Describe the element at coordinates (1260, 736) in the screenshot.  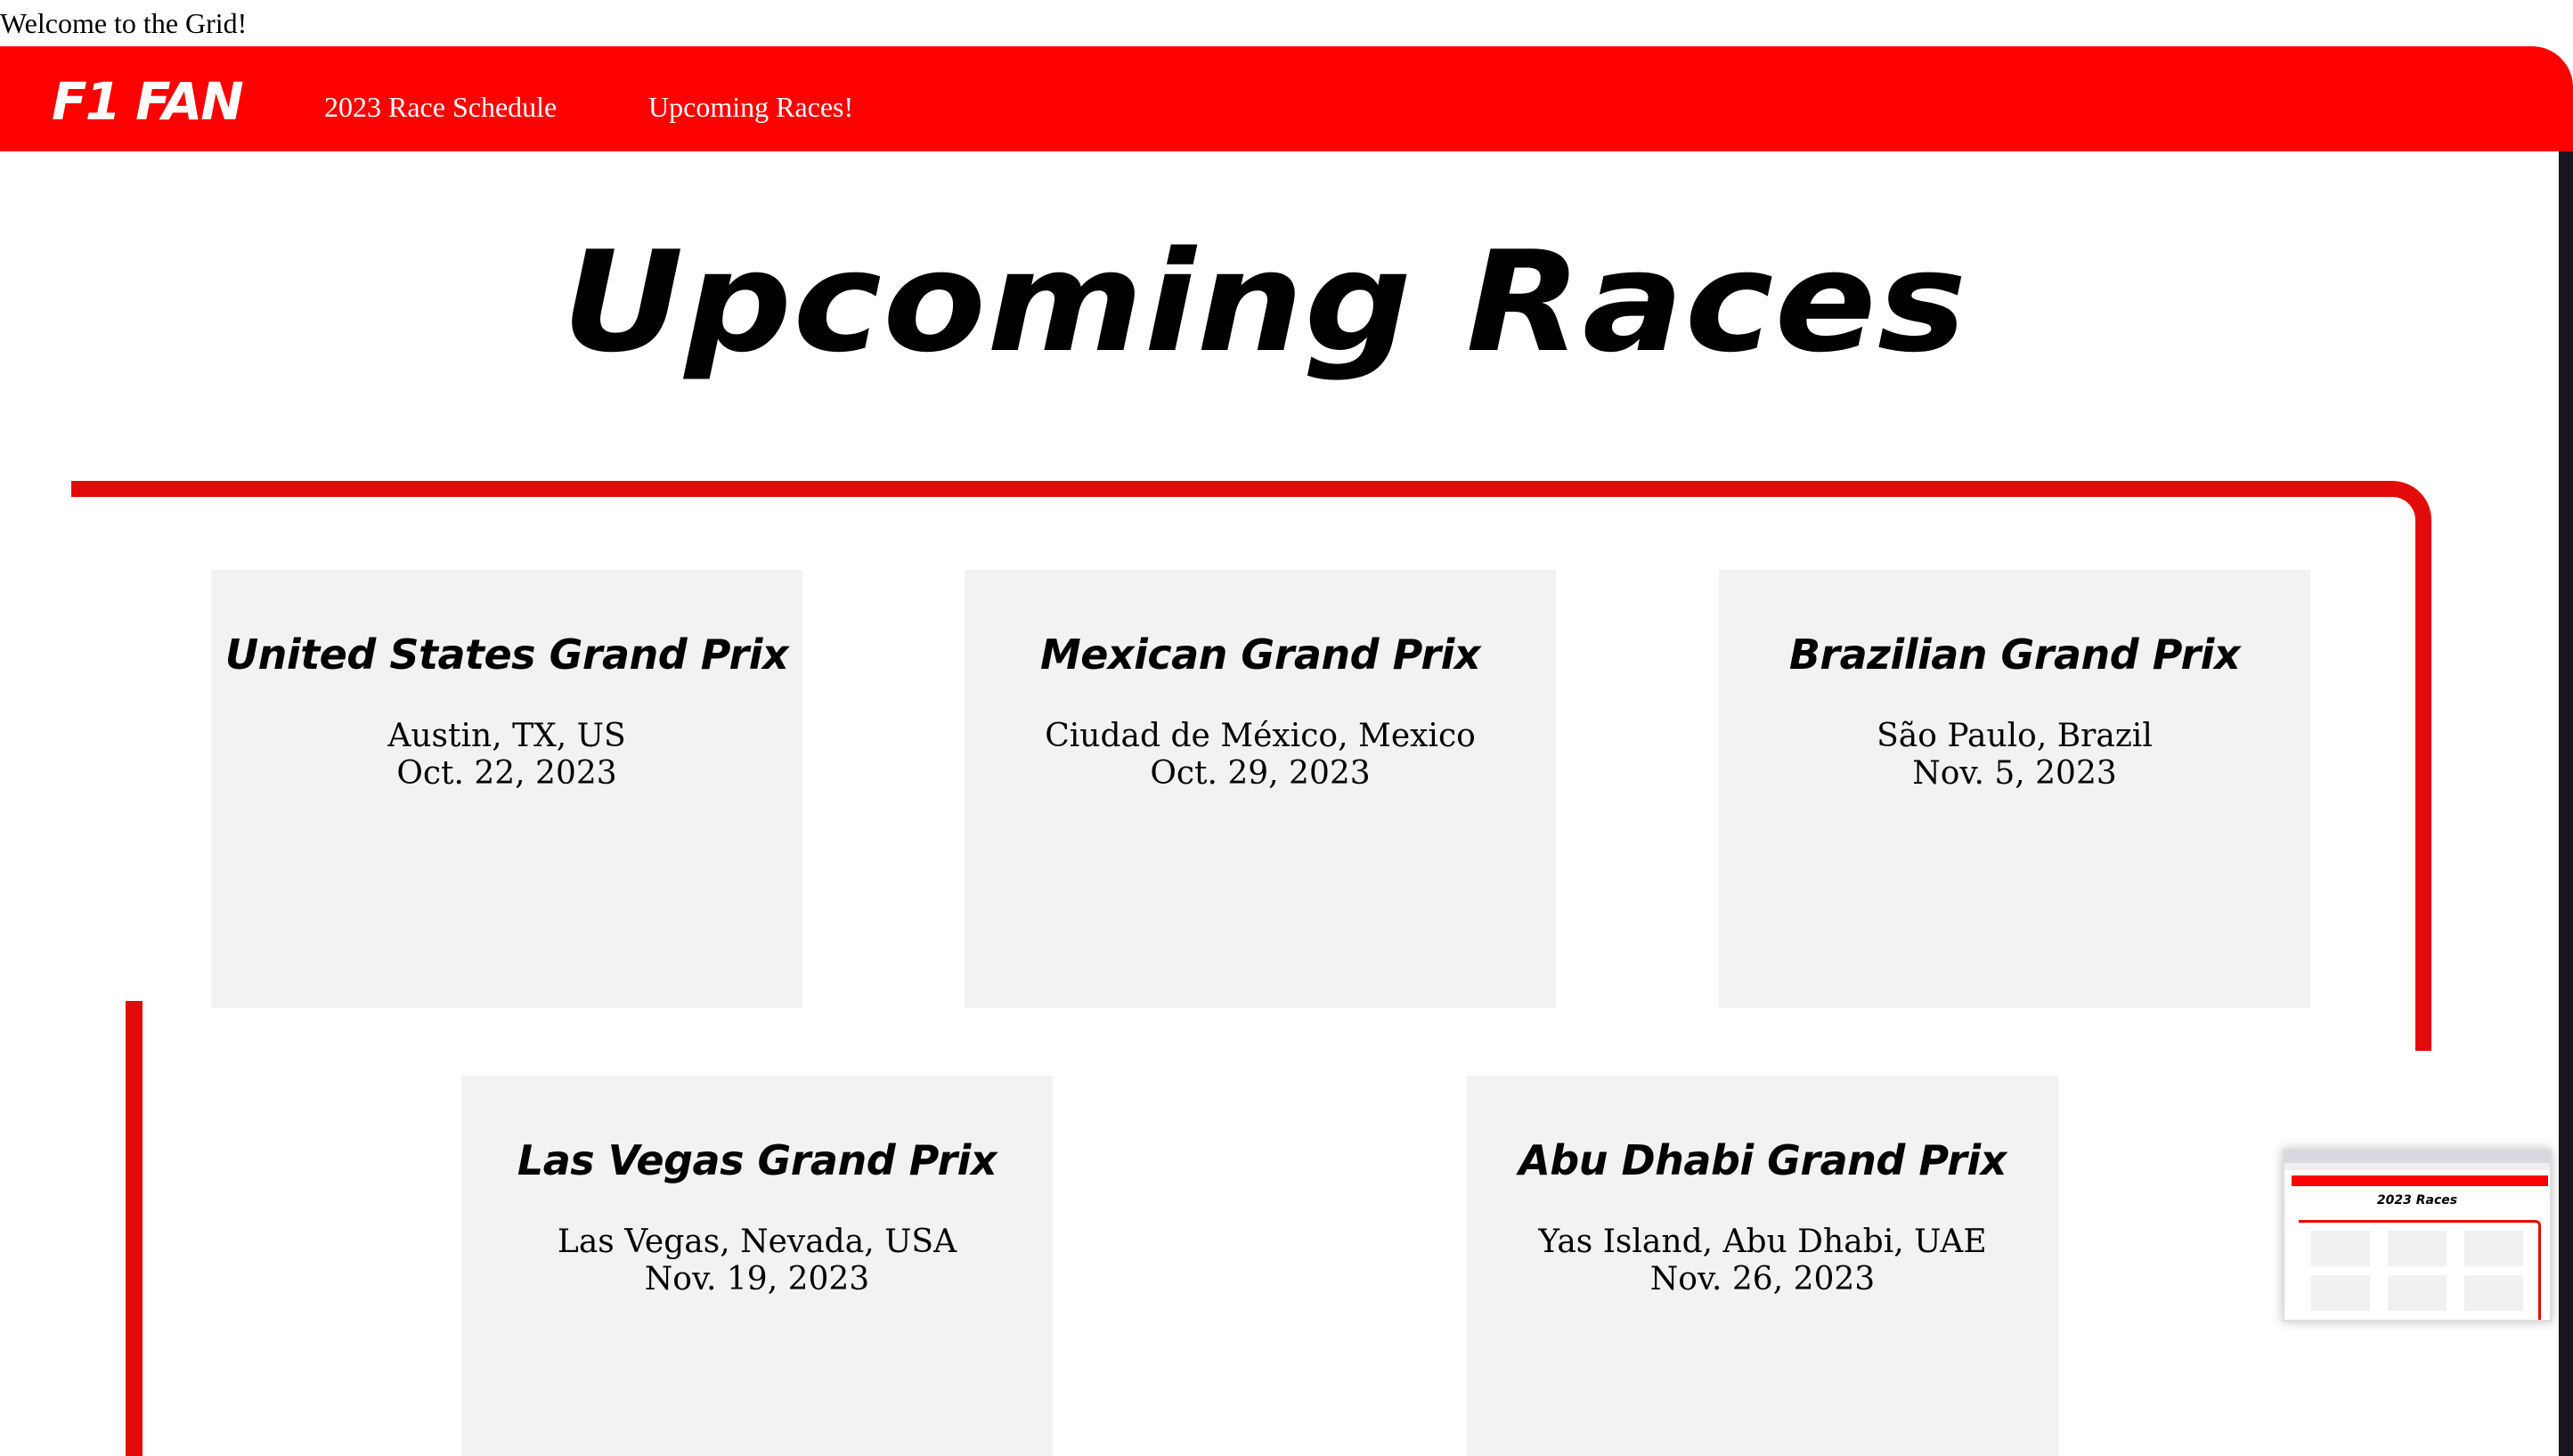
I see `race-location: Ciudad de México, Mexico` at that location.